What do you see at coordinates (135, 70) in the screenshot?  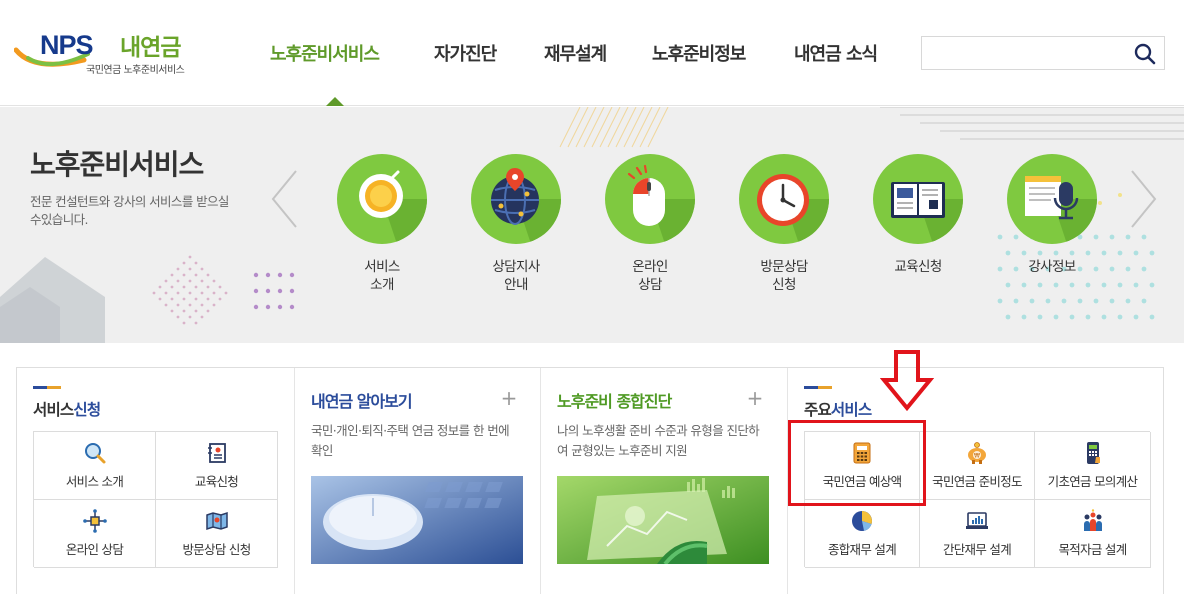 I see `logo-subtitle: 국민연금 노후준비서비스` at bounding box center [135, 70].